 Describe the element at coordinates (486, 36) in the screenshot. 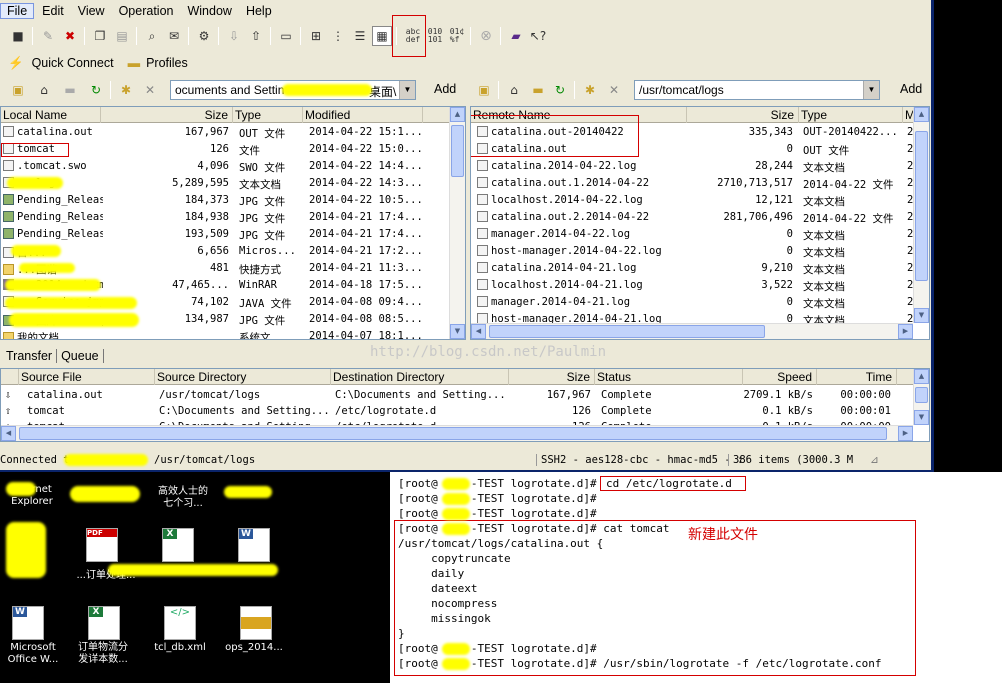

I see `stop-icon: ⊗` at that location.